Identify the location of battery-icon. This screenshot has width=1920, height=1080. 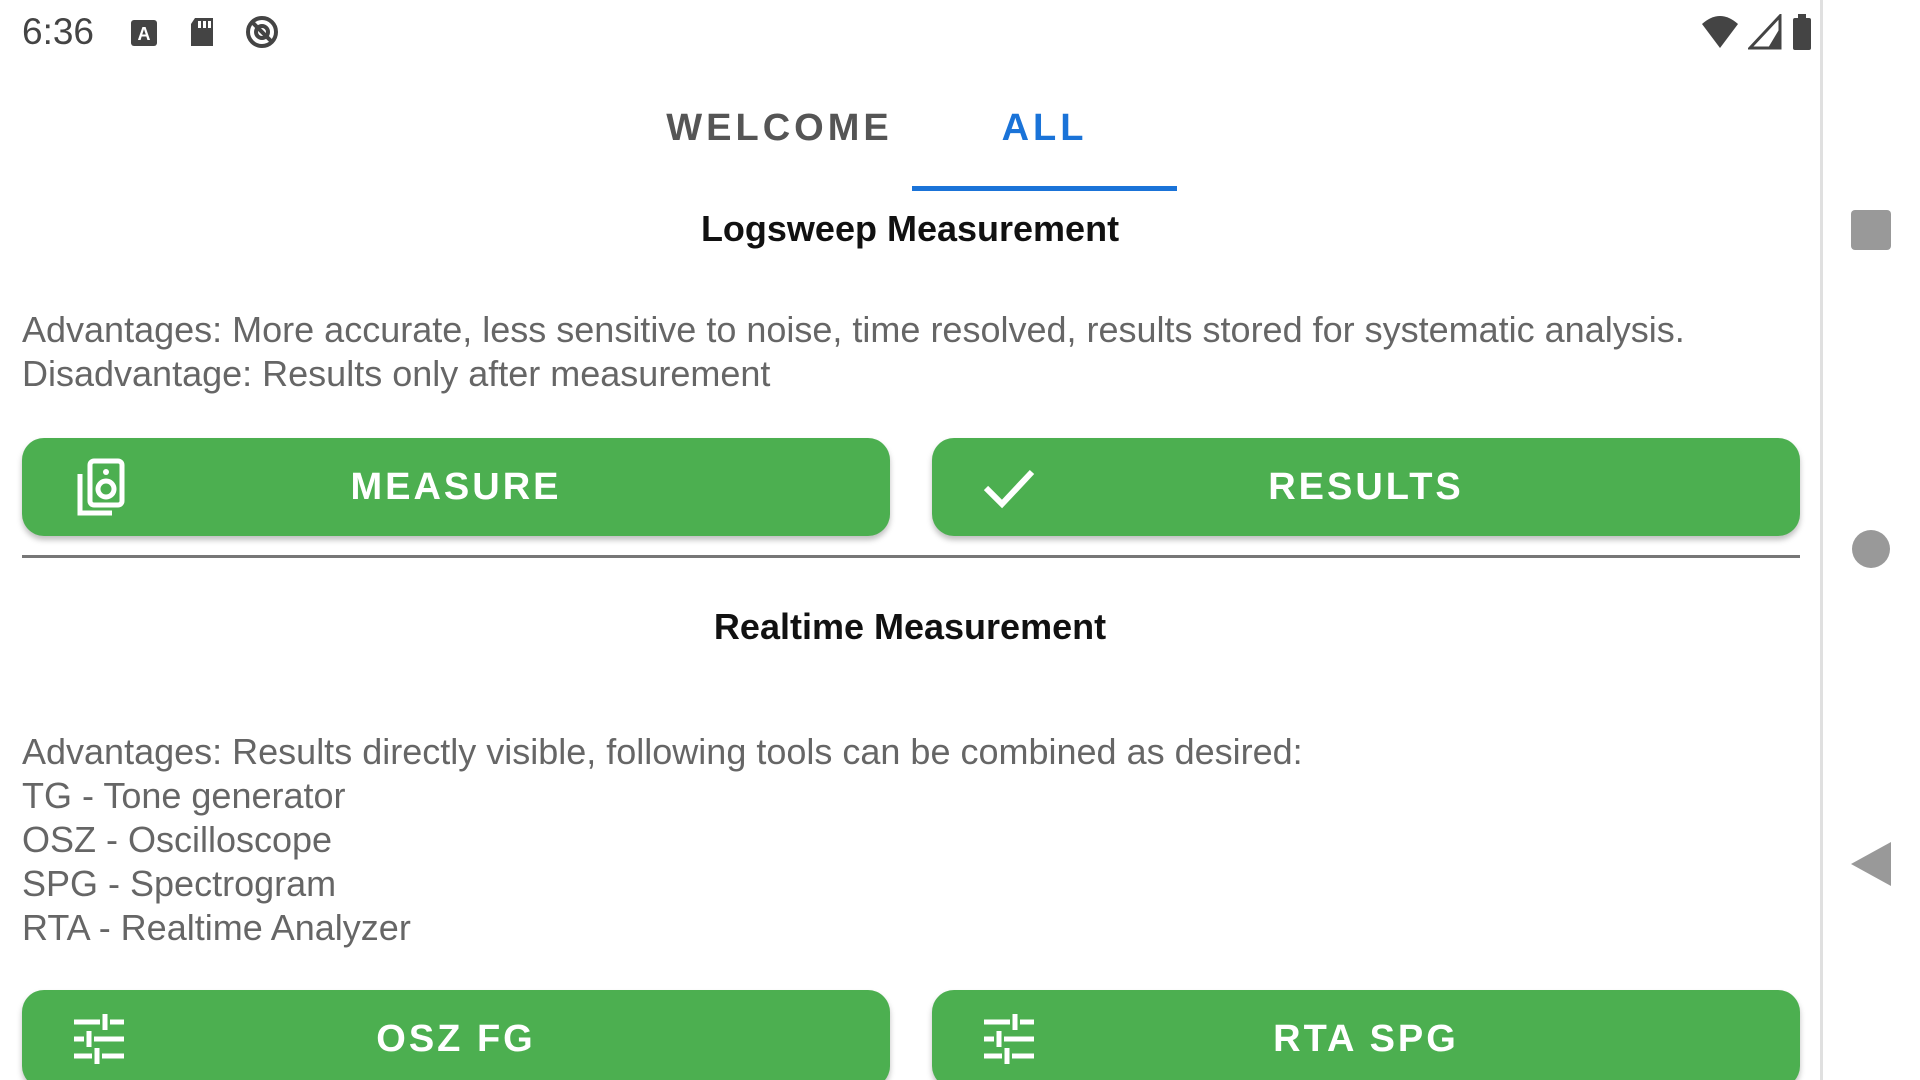
(1802, 34).